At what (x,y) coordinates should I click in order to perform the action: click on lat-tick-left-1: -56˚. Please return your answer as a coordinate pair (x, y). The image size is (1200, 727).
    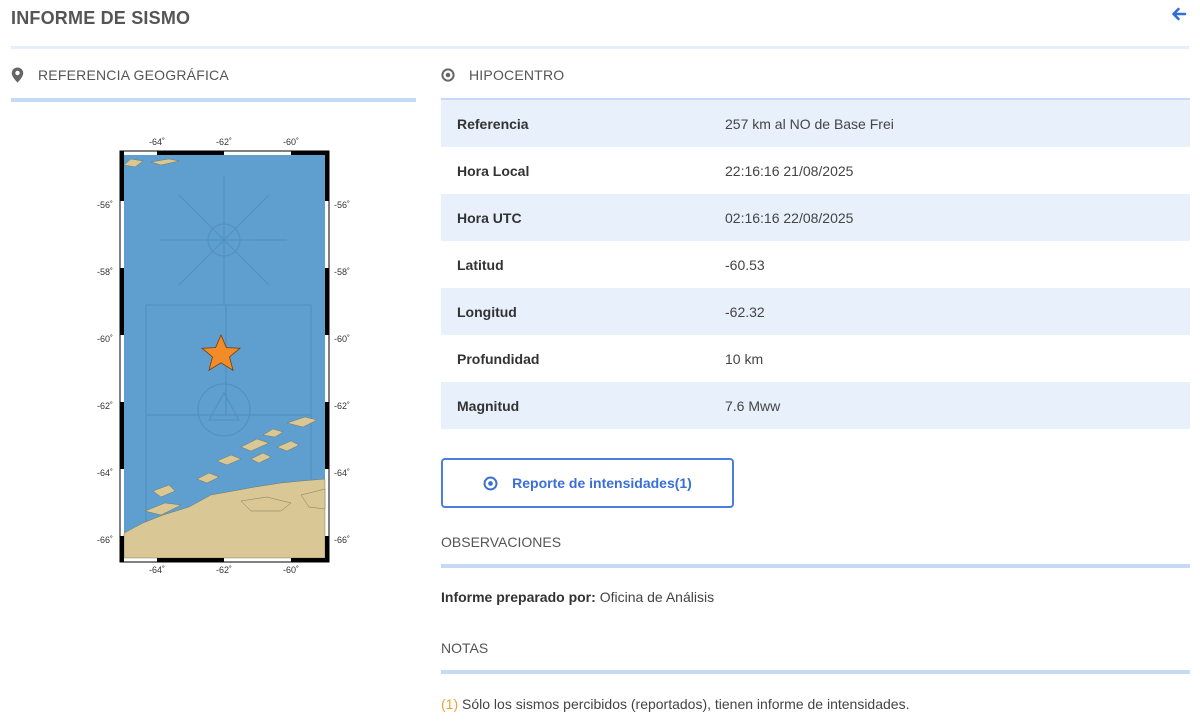
    Looking at the image, I should click on (105, 205).